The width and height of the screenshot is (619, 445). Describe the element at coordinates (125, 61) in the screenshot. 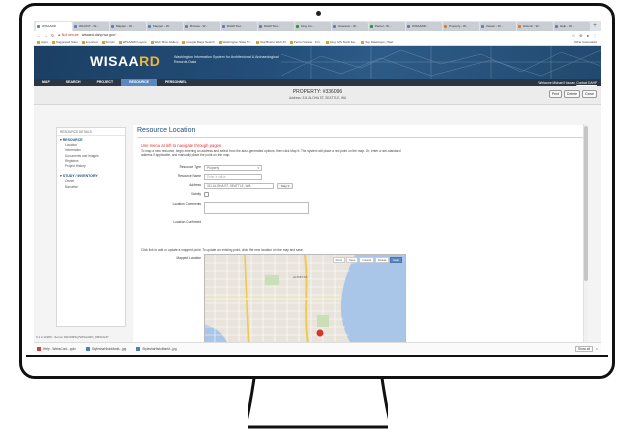

I see `wisaard-logo: WISAARD` at that location.